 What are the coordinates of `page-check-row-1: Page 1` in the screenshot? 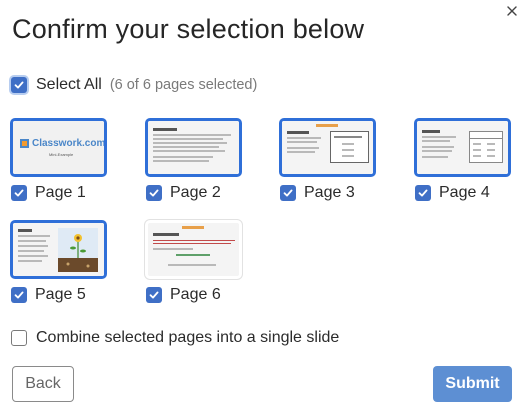 It's located at (74, 193).